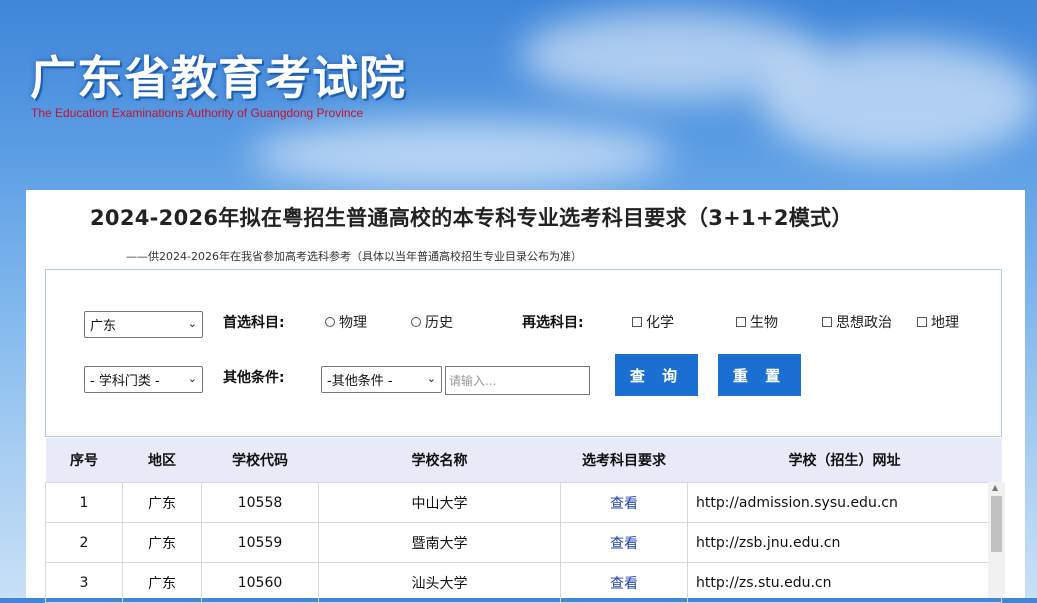 The height and width of the screenshot is (603, 1037). I want to click on checkbox-politics: 思想政治, so click(857, 322).